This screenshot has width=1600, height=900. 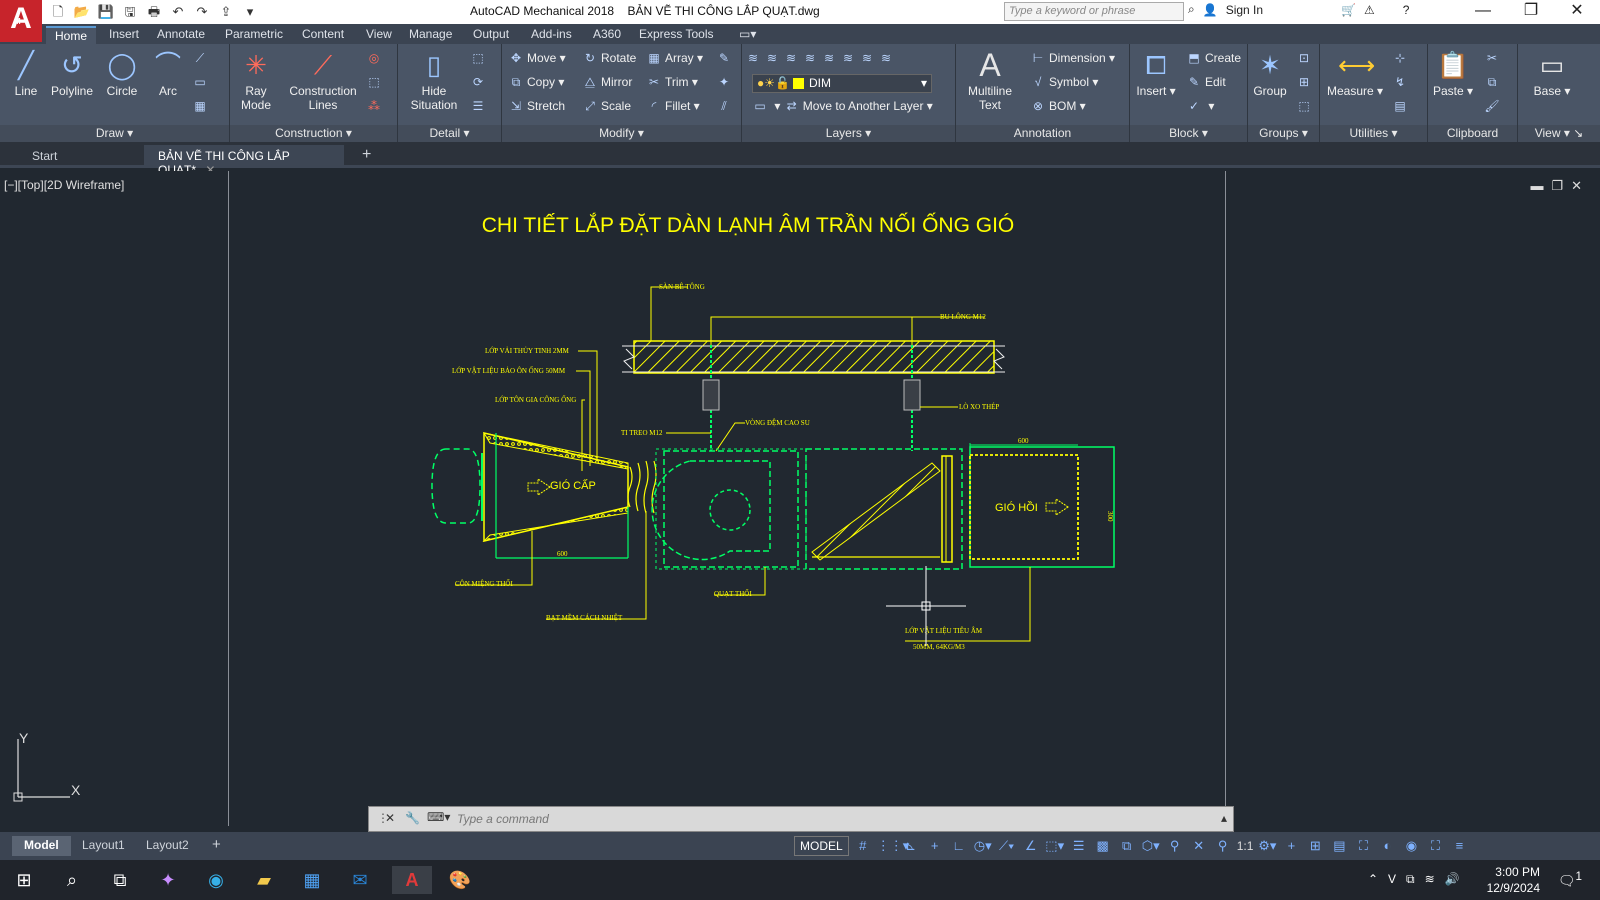 What do you see at coordinates (621, 133) in the screenshot?
I see `panel-title-modify: Modify ▾` at bounding box center [621, 133].